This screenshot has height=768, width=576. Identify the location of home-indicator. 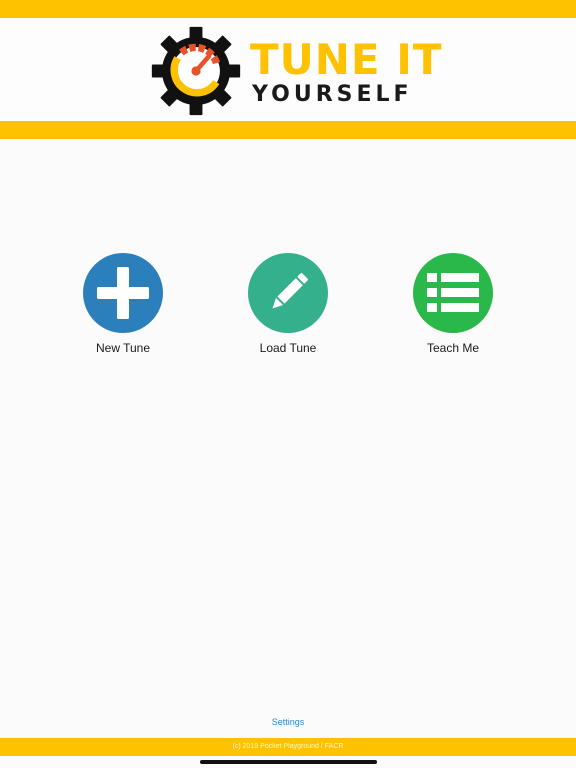
(288, 762).